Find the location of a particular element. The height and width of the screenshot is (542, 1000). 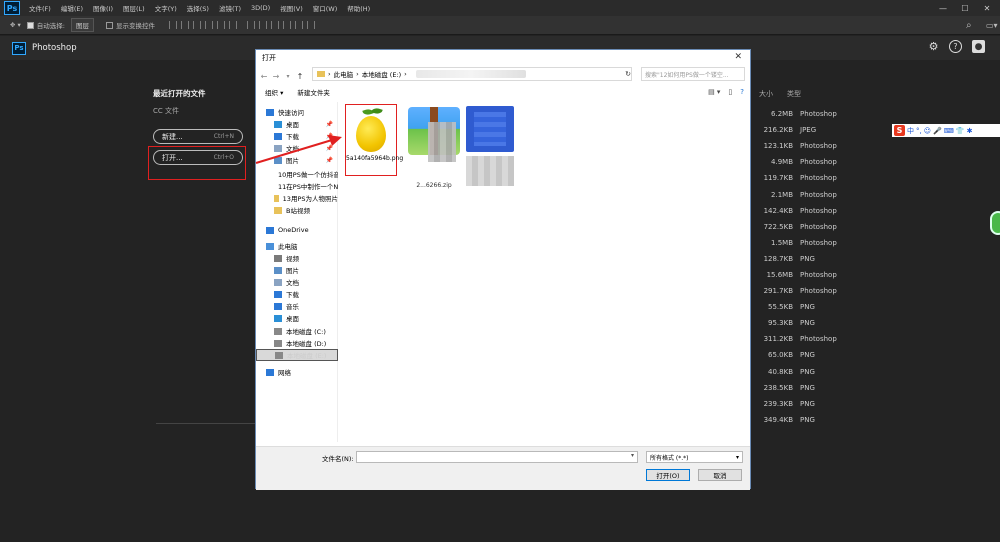

list-item: 65.0KB PNG is located at coordinates (797, 355).